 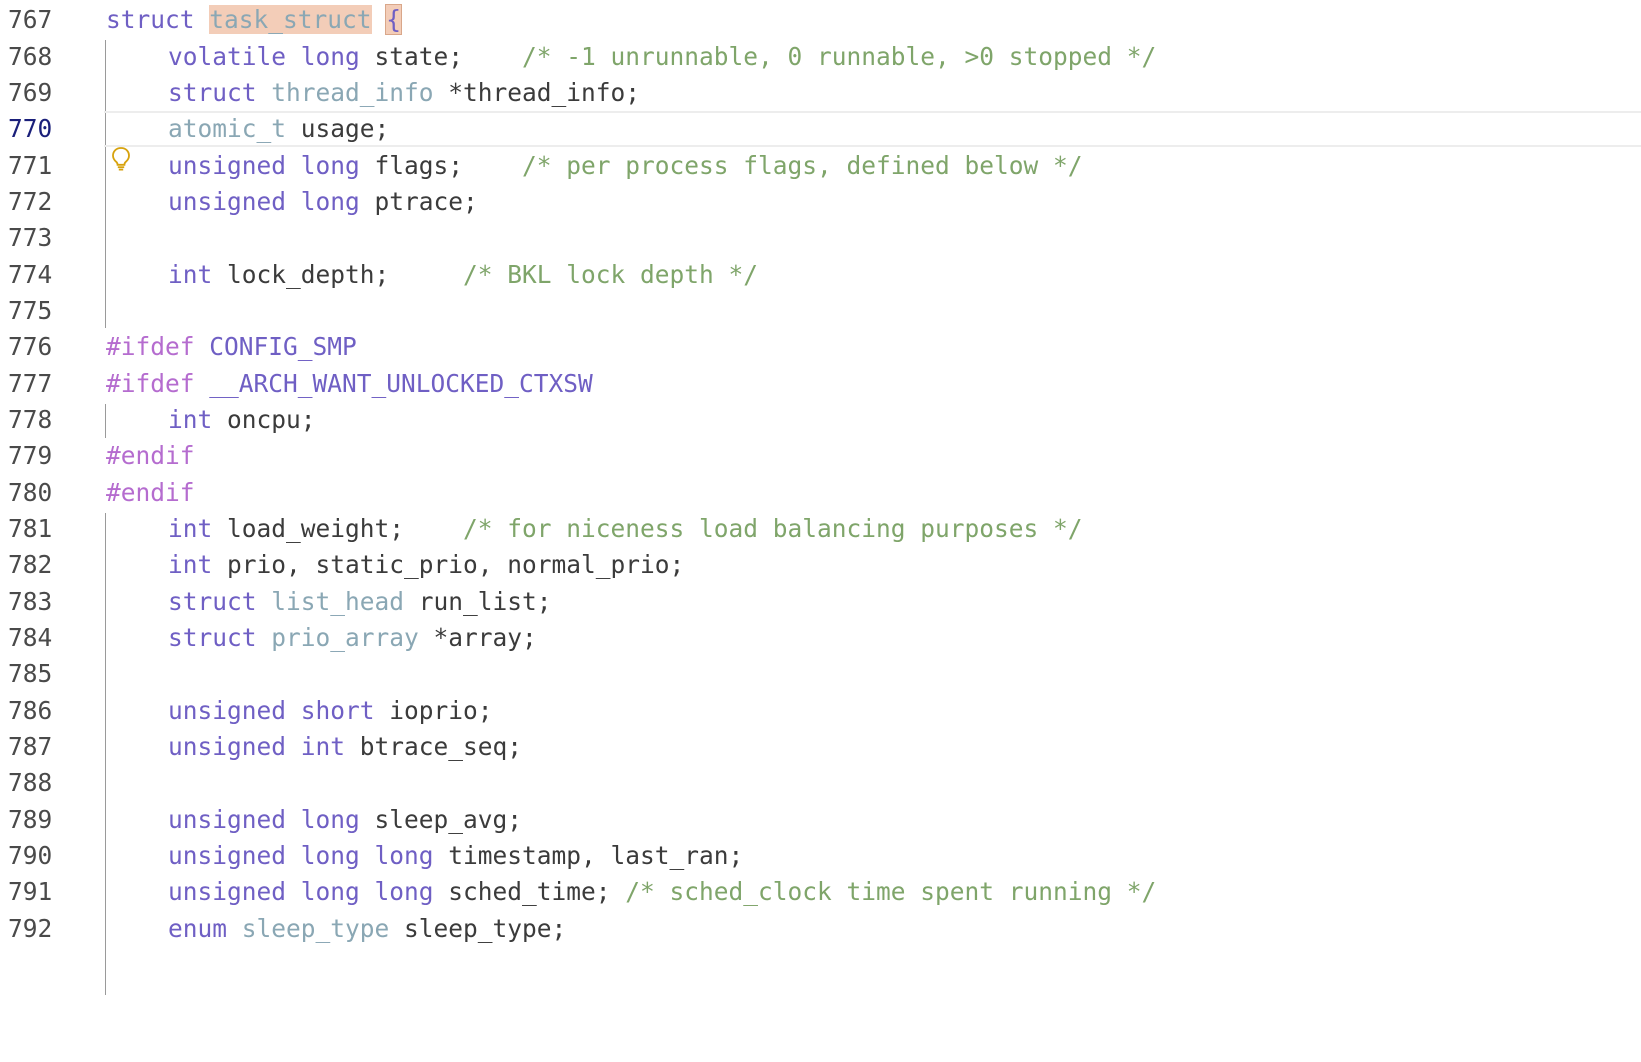 I want to click on line-number: 772, so click(x=30, y=201).